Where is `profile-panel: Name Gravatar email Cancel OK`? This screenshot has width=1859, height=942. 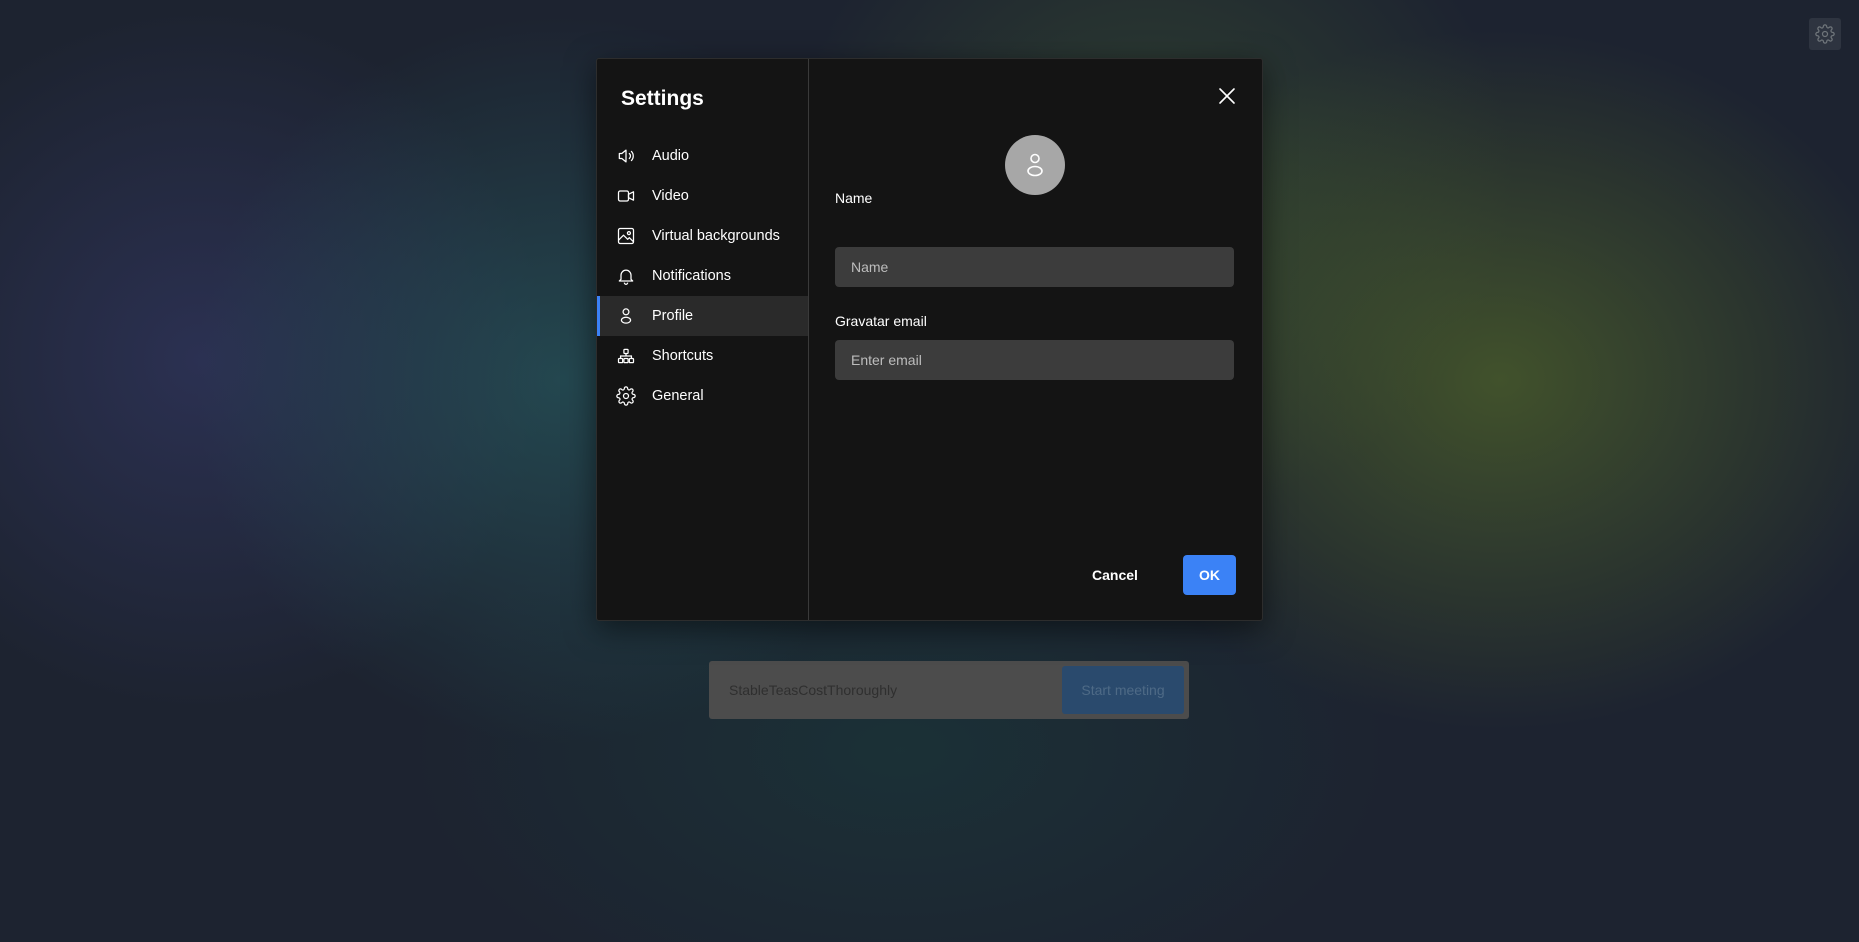
profile-panel: Name Gravatar email Cancel OK is located at coordinates (1035, 339).